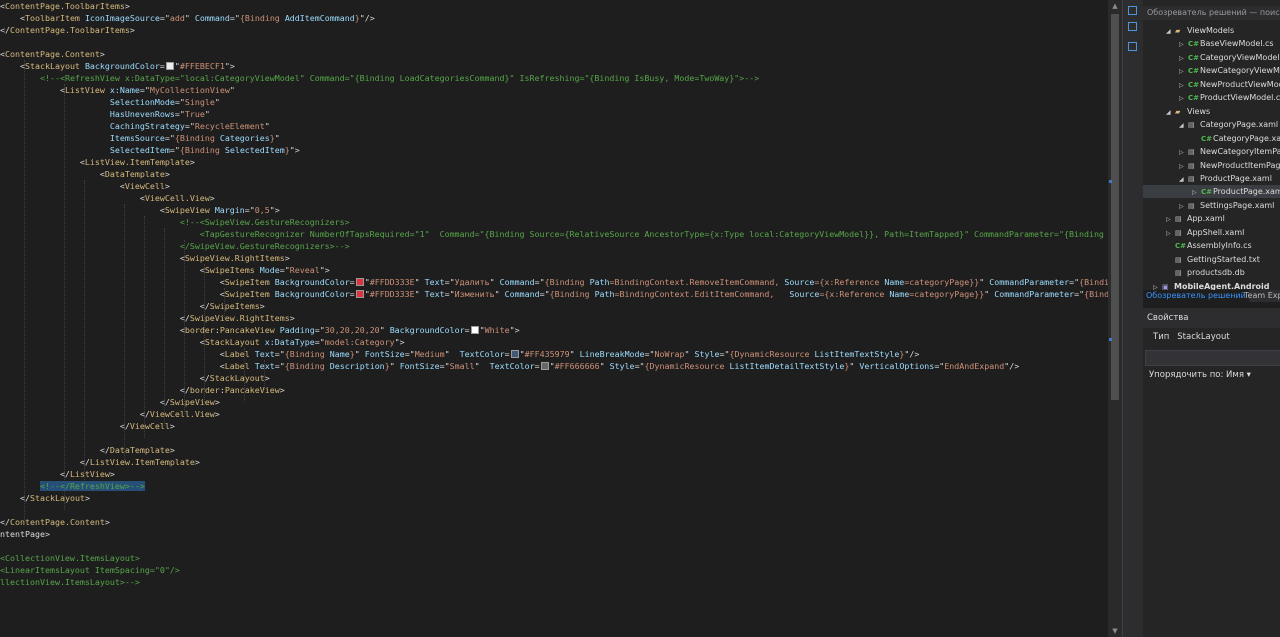 The image size is (1280, 637). I want to click on code-line: </SwipeItems>, so click(132, 306).